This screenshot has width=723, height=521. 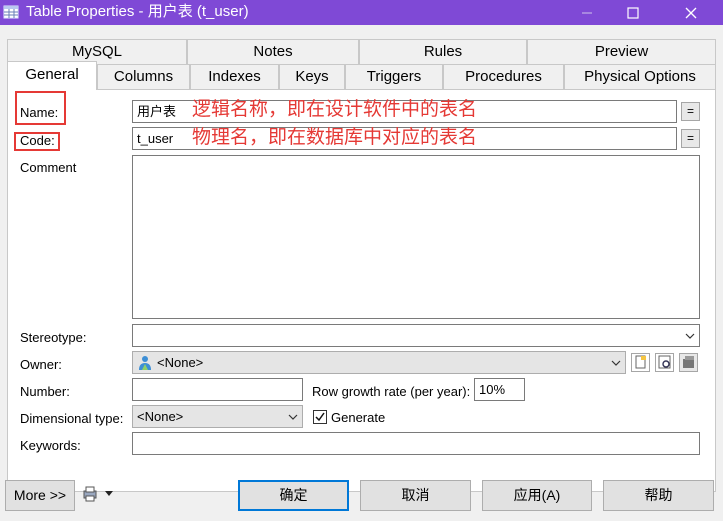 I want to click on code-value: t_user, so click(x=155, y=138).